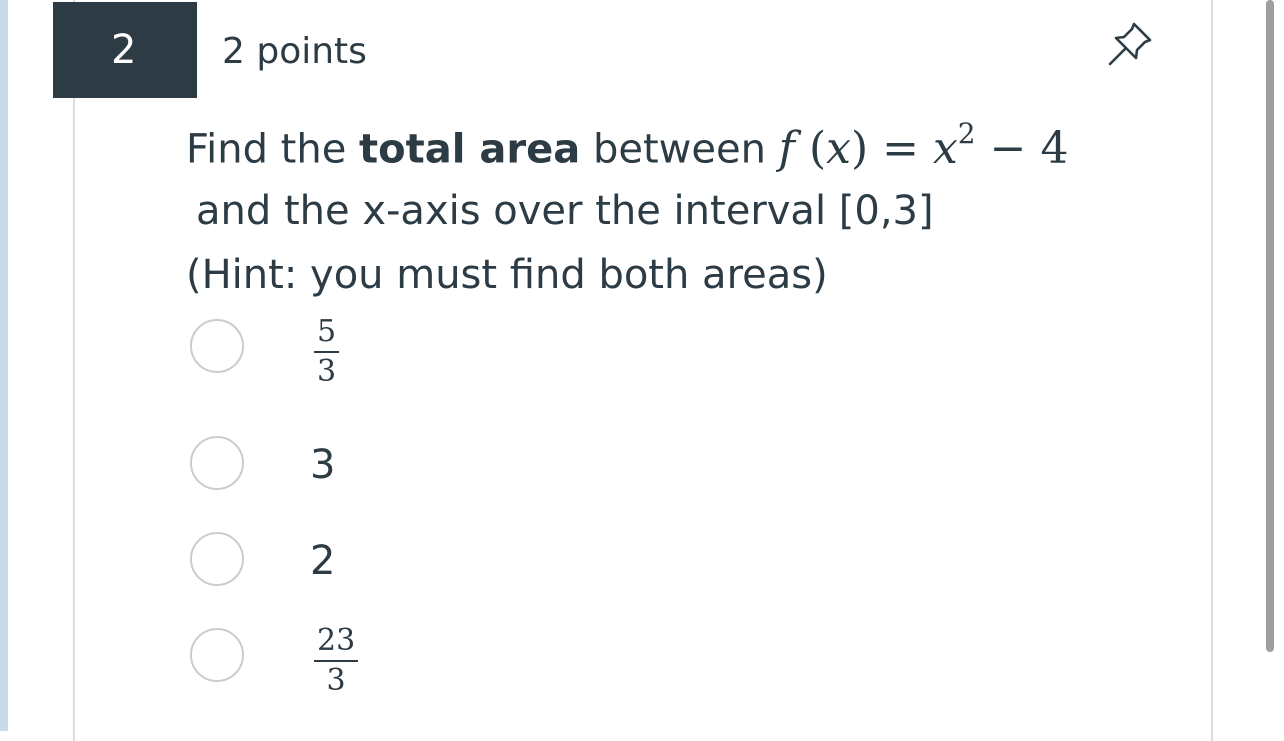 The width and height of the screenshot is (1284, 741). What do you see at coordinates (336, 643) in the screenshot?
I see `fraction-numerator: 23` at bounding box center [336, 643].